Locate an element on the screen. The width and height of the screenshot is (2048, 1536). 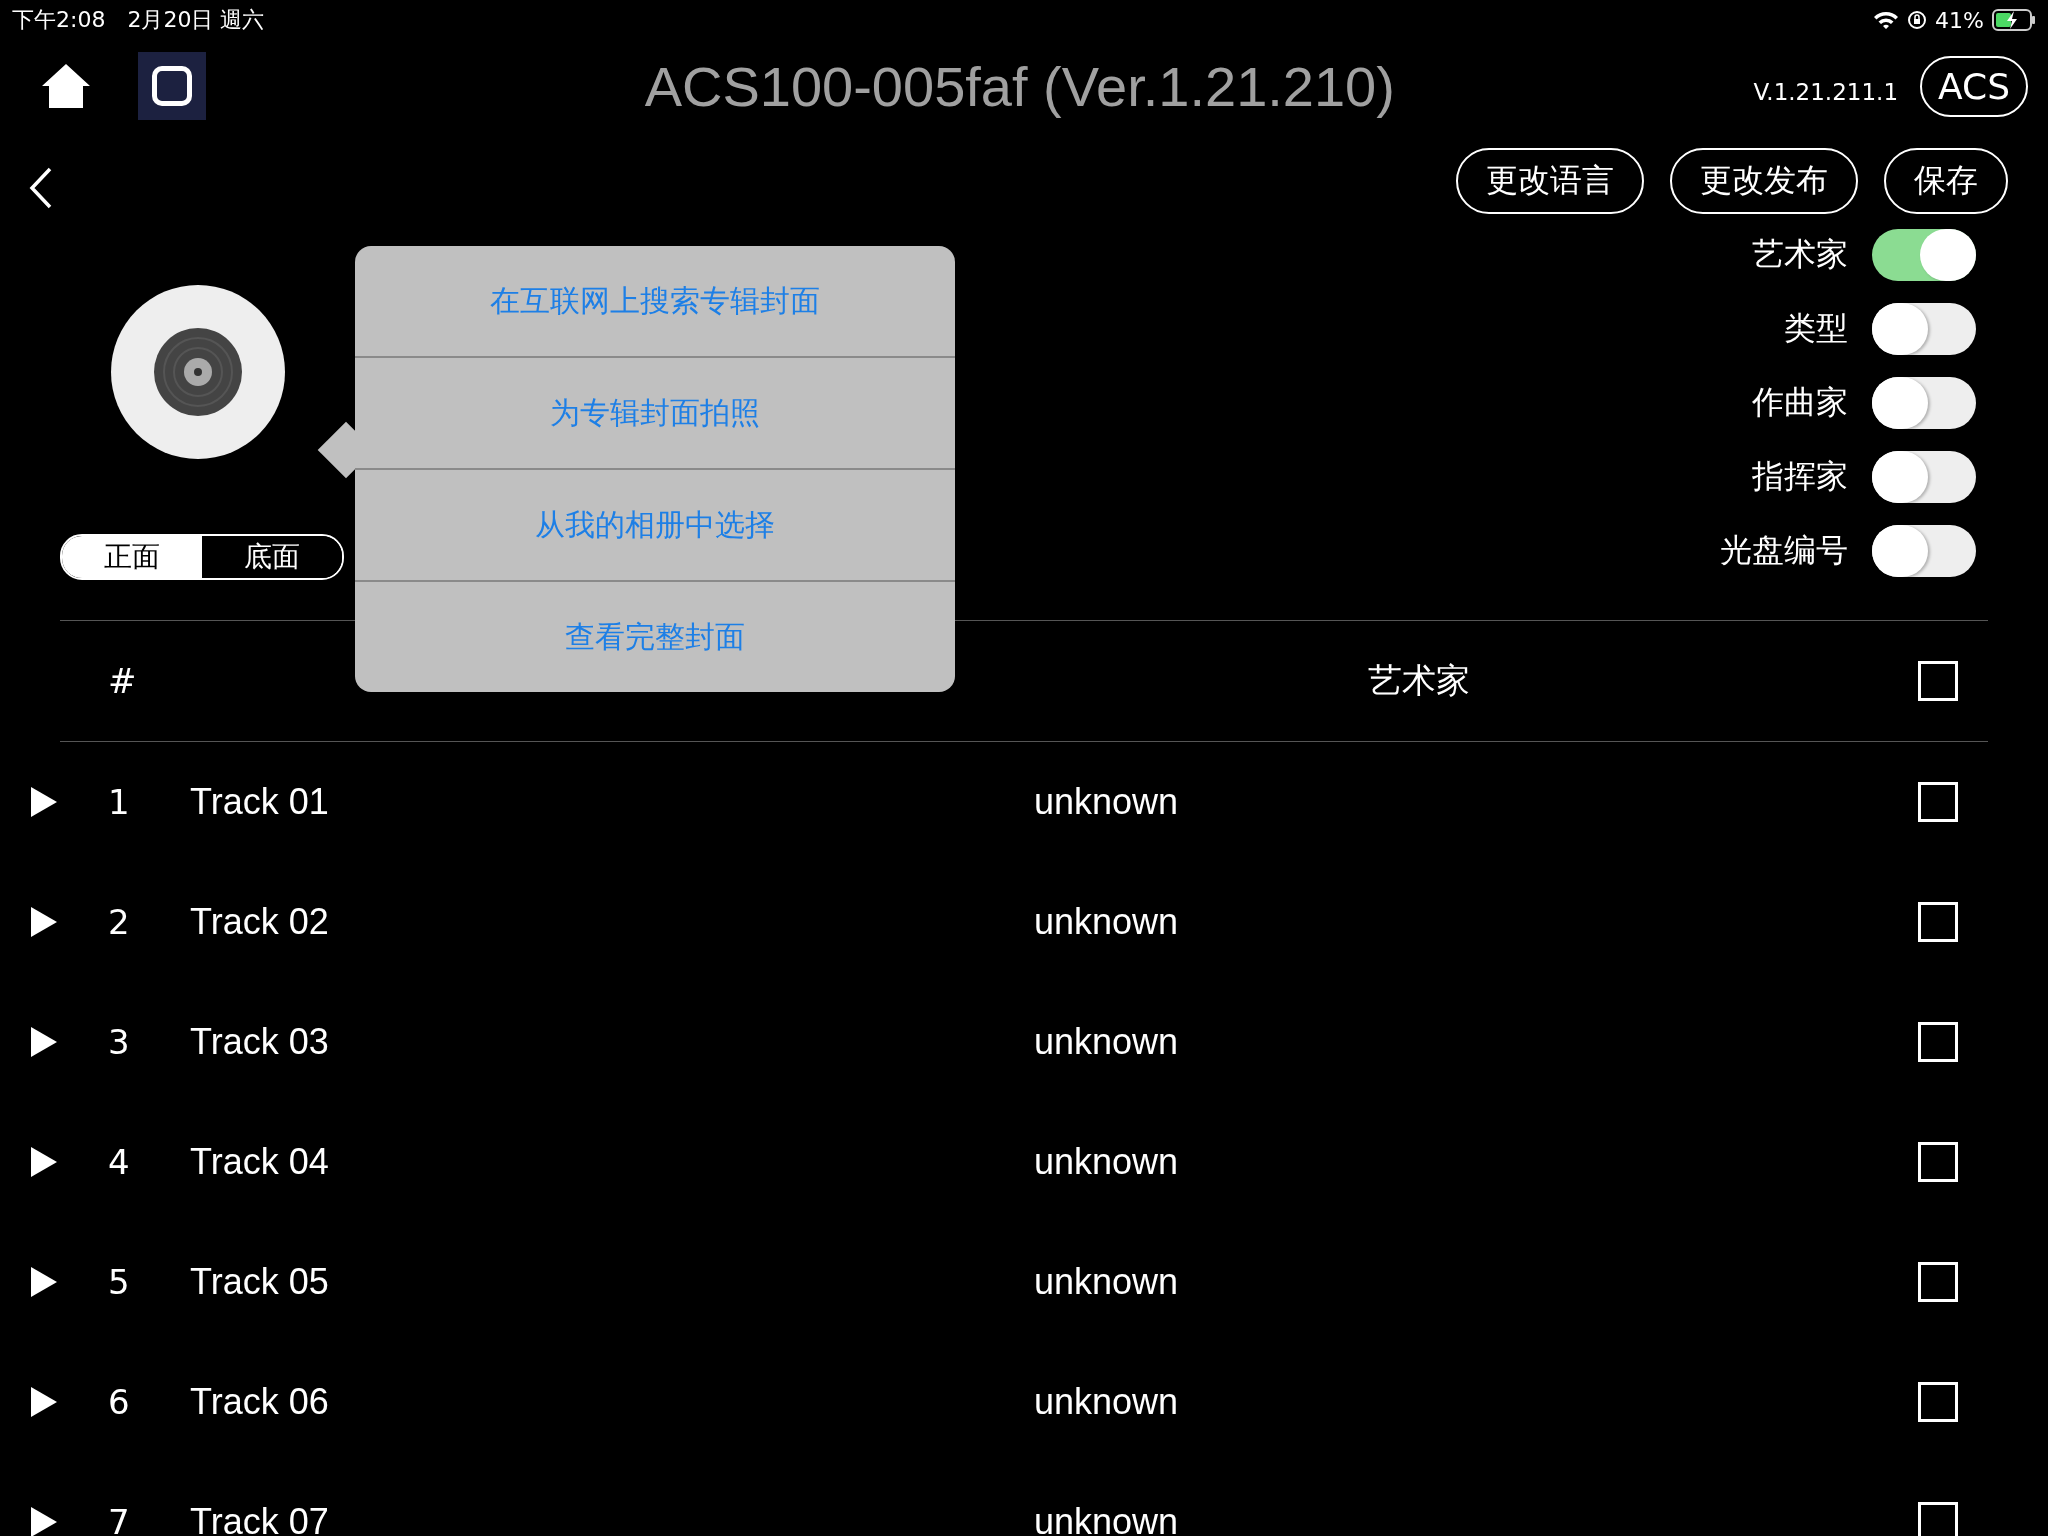
column-header: # is located at coordinates (122, 681).